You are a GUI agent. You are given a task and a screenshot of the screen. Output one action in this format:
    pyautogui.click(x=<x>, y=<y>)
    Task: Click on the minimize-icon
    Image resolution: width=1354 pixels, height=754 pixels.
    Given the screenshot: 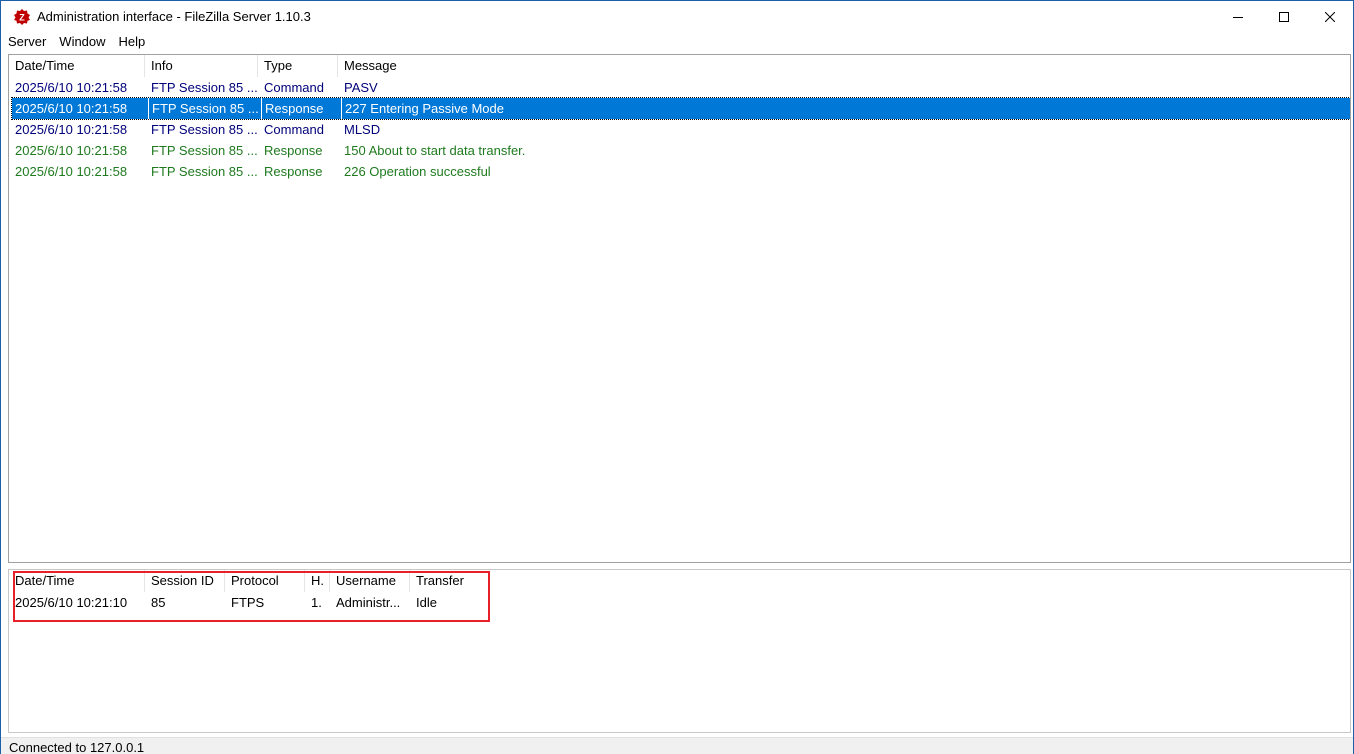 What is the action you would take?
    pyautogui.click(x=1238, y=17)
    